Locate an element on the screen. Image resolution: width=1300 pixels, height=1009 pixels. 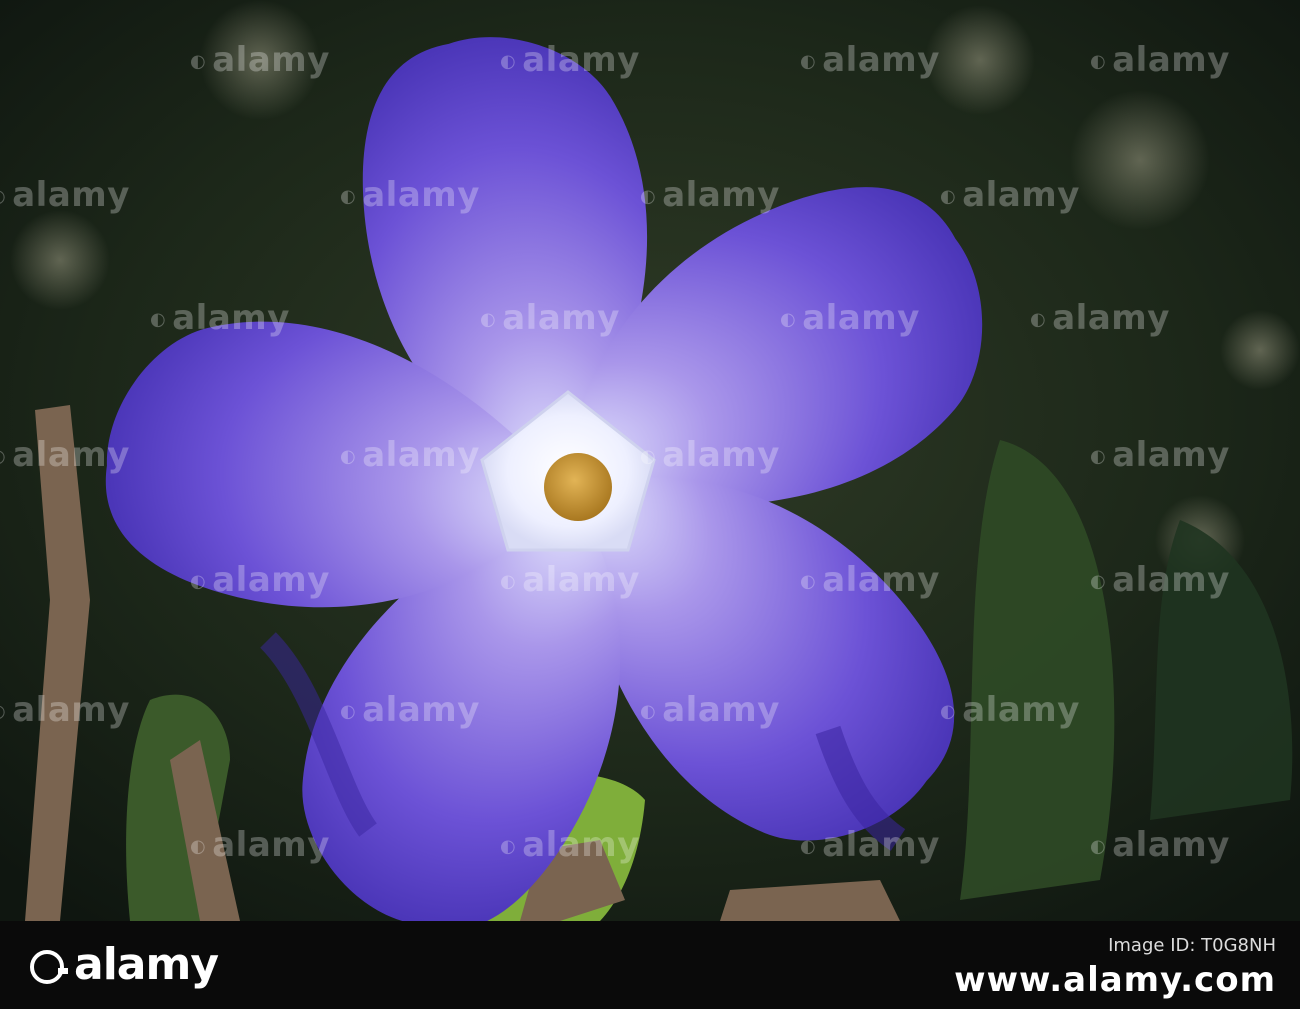
stamen is located at coordinates (578, 487).